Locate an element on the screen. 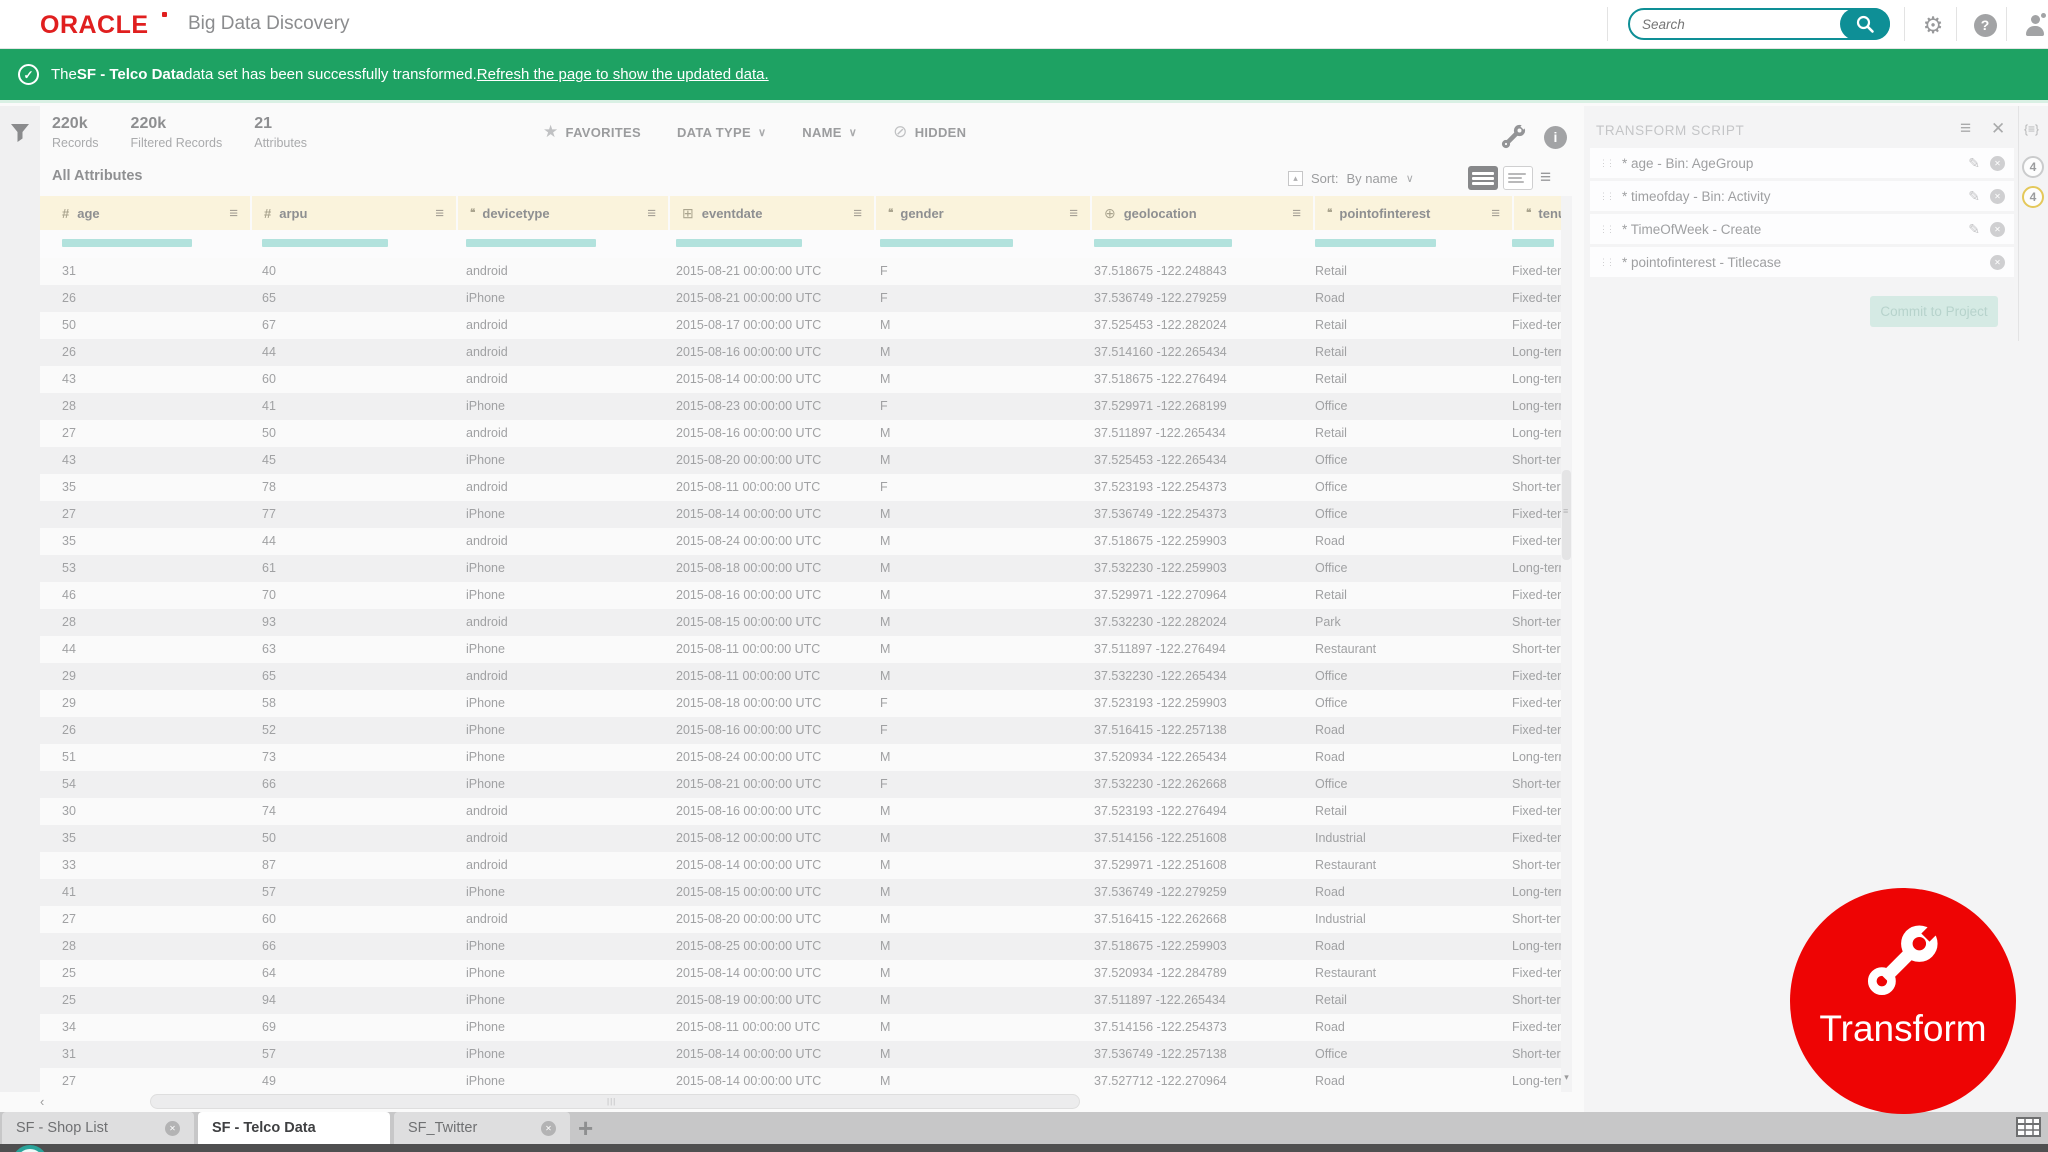 This screenshot has width=2048, height=1152. table-cell: Road is located at coordinates (1330, 946).